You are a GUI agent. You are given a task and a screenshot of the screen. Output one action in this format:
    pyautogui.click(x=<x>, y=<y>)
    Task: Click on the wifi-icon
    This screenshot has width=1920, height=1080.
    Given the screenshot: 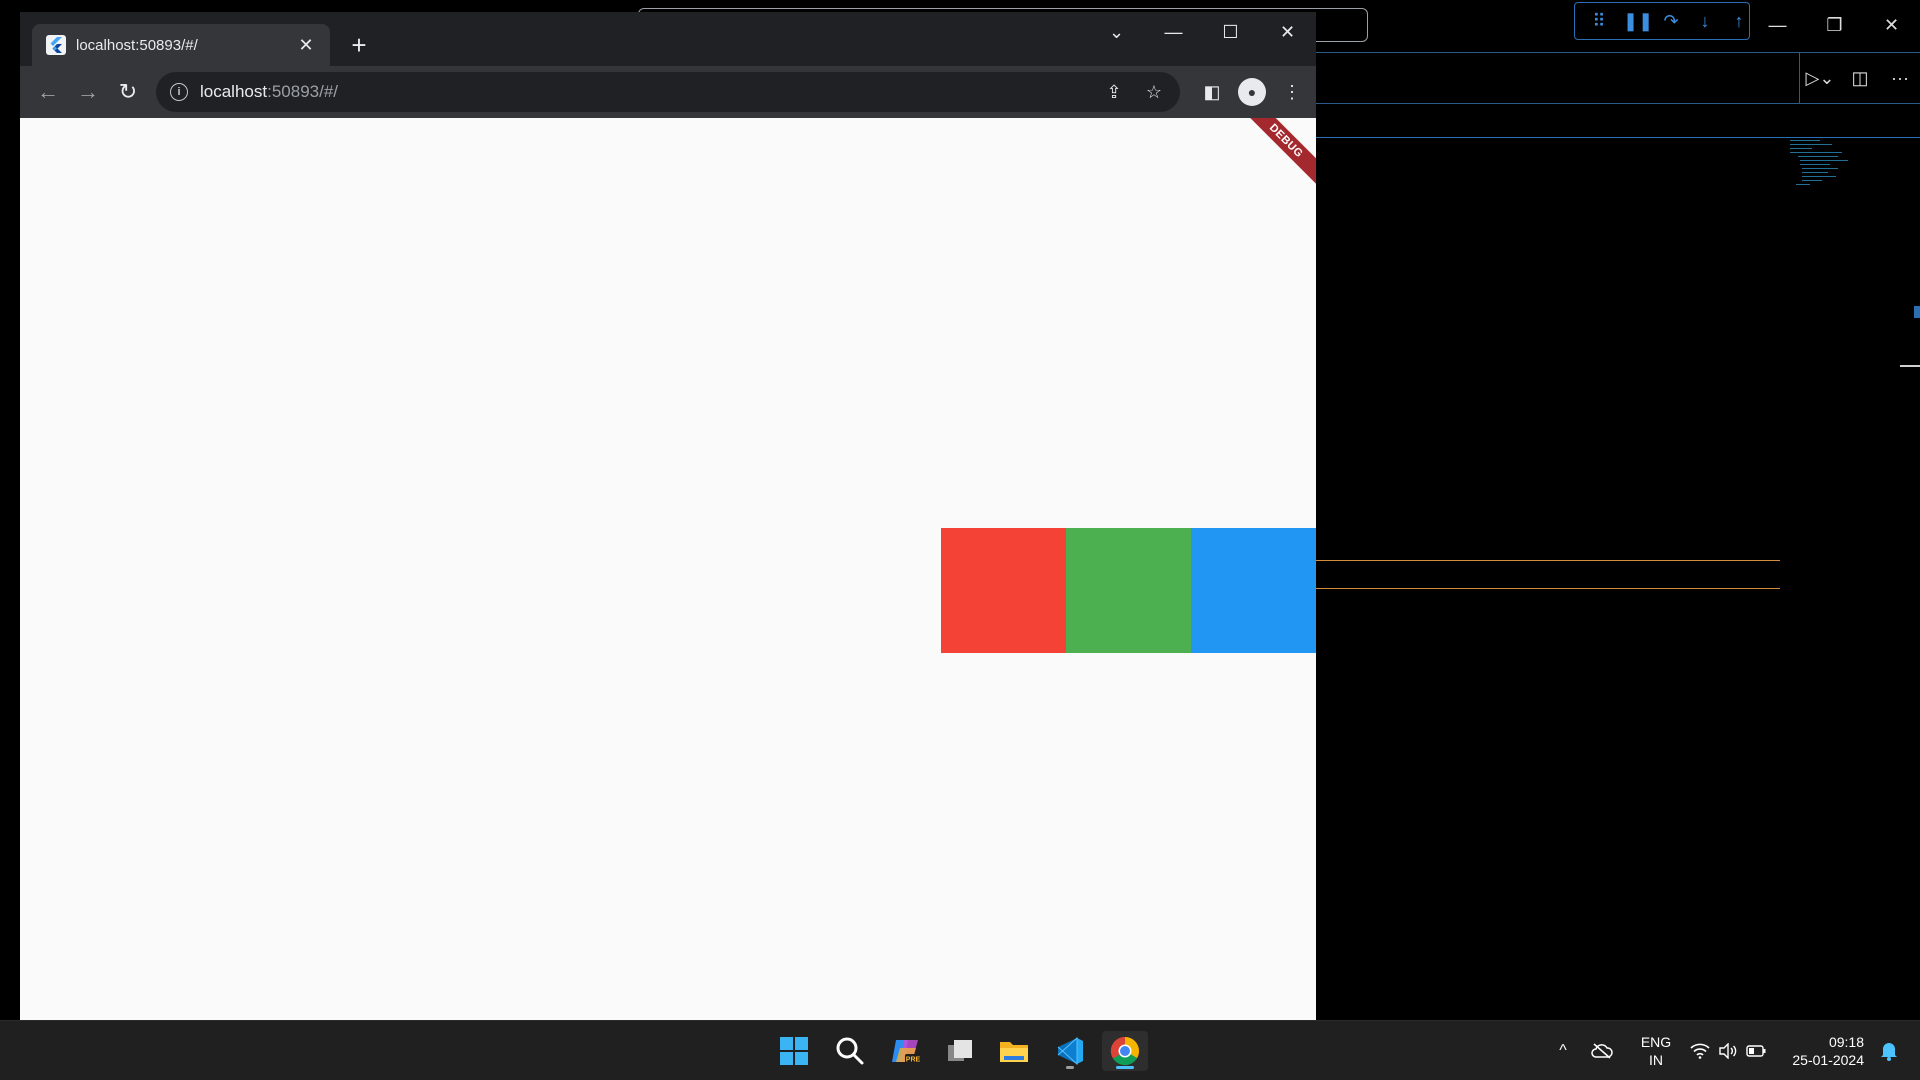 What is the action you would take?
    pyautogui.click(x=1700, y=1051)
    